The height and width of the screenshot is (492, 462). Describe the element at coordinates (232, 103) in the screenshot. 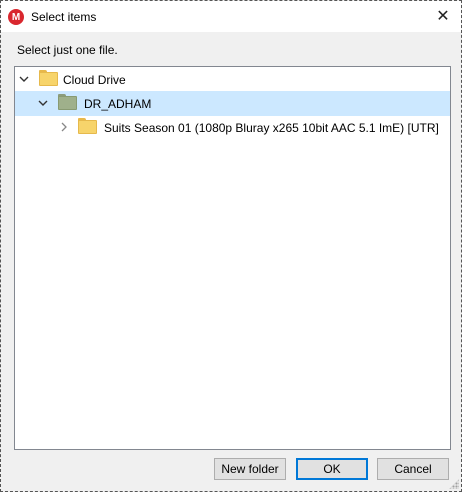

I see `tree-item-dr-adham: DR_ADHAM` at that location.